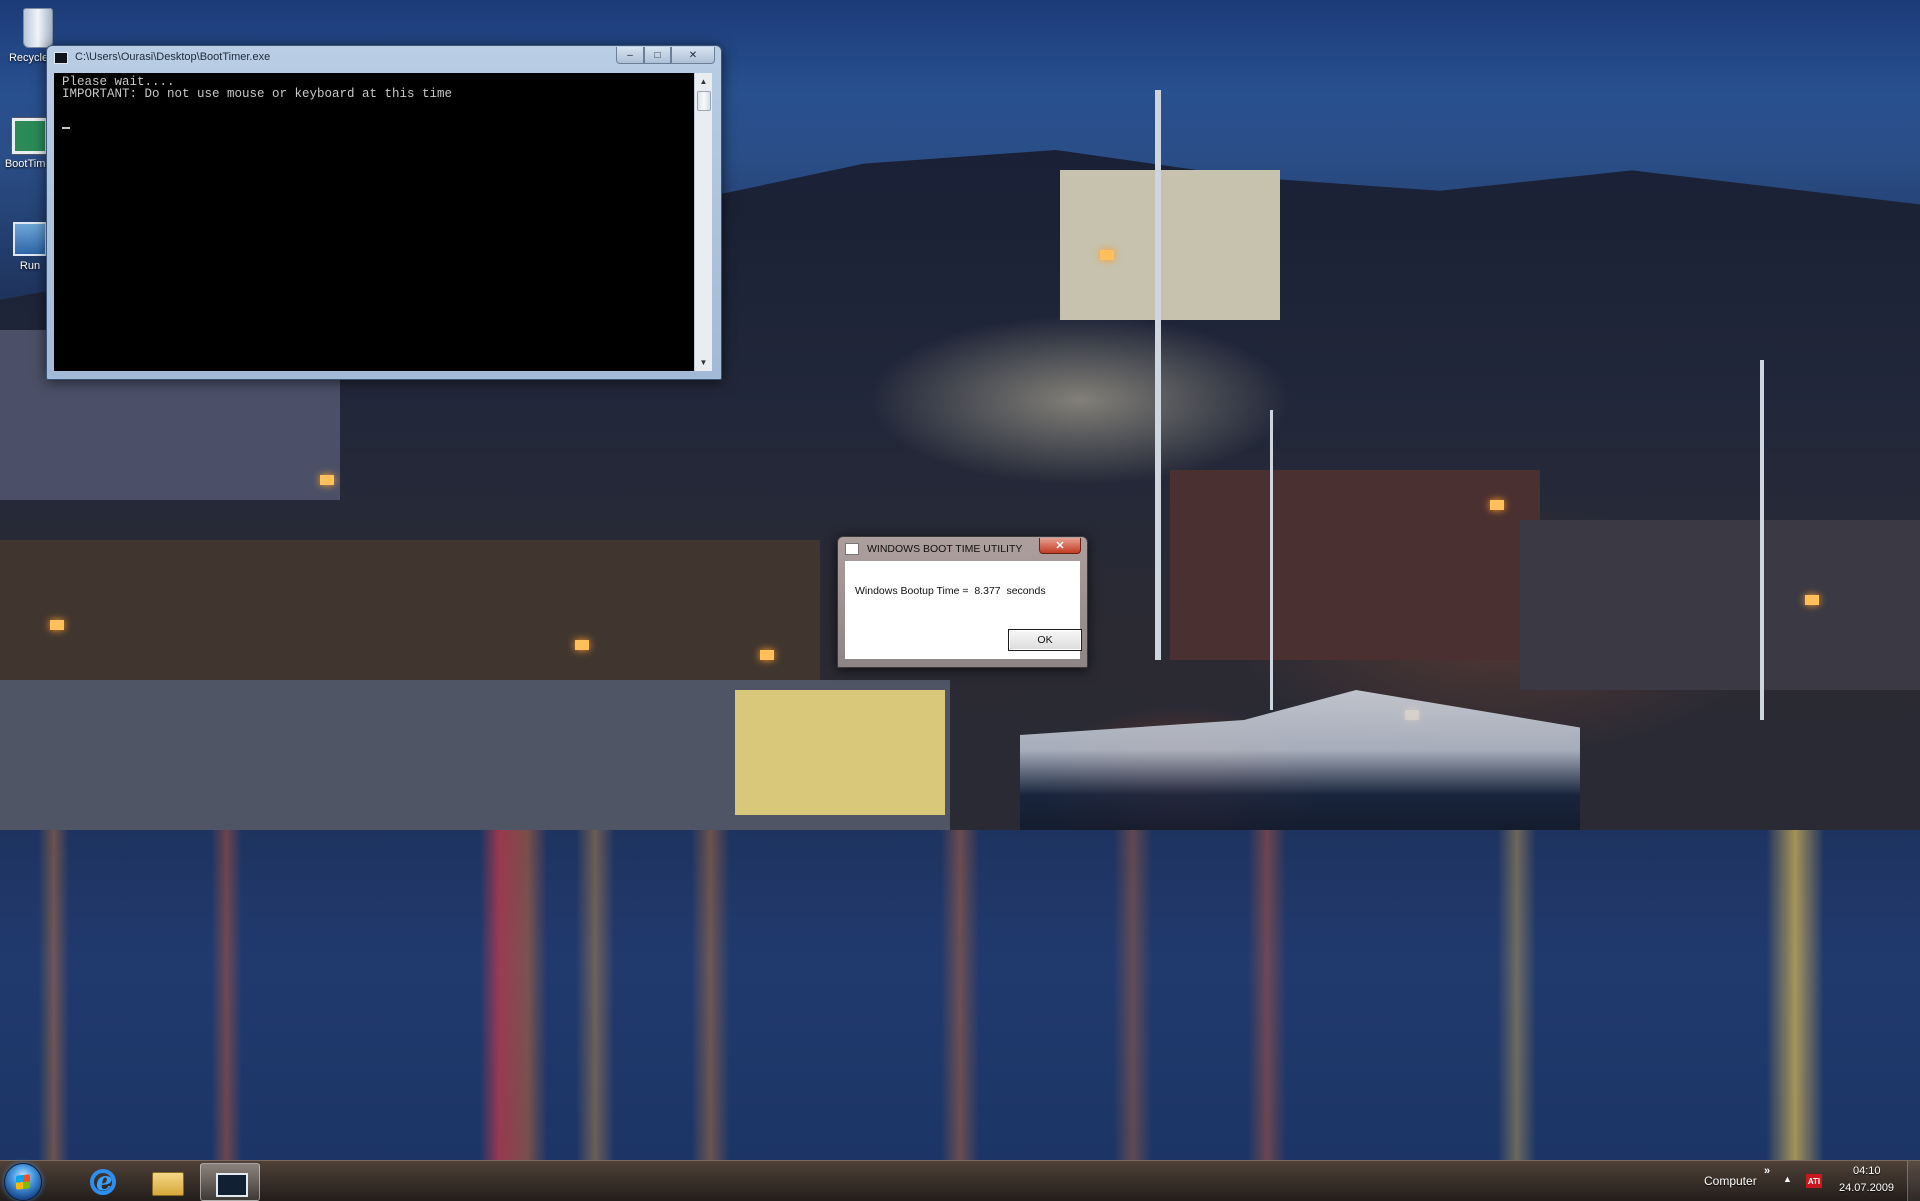 The height and width of the screenshot is (1201, 1920). Describe the element at coordinates (1730, 1181) in the screenshot. I see `computer-toolbar-label: Computer` at that location.